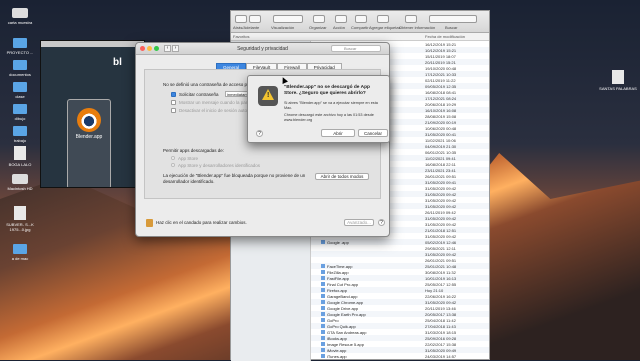 The height and width of the screenshot is (361, 640). What do you see at coordinates (441, 122) in the screenshot?
I see `file-date: 21/09/2020 00:19` at bounding box center [441, 122].